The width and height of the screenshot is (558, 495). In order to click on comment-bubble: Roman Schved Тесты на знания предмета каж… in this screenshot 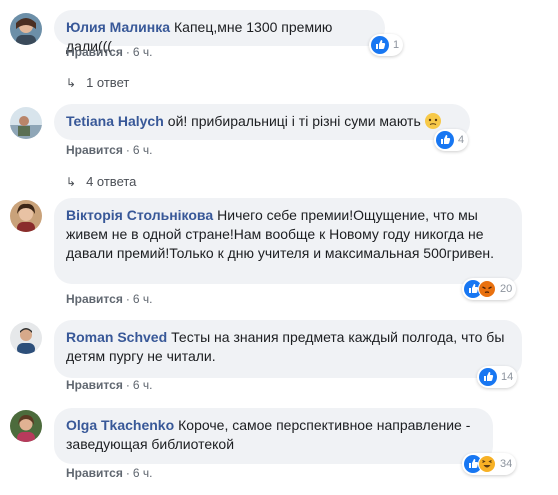, I will do `click(288, 349)`.